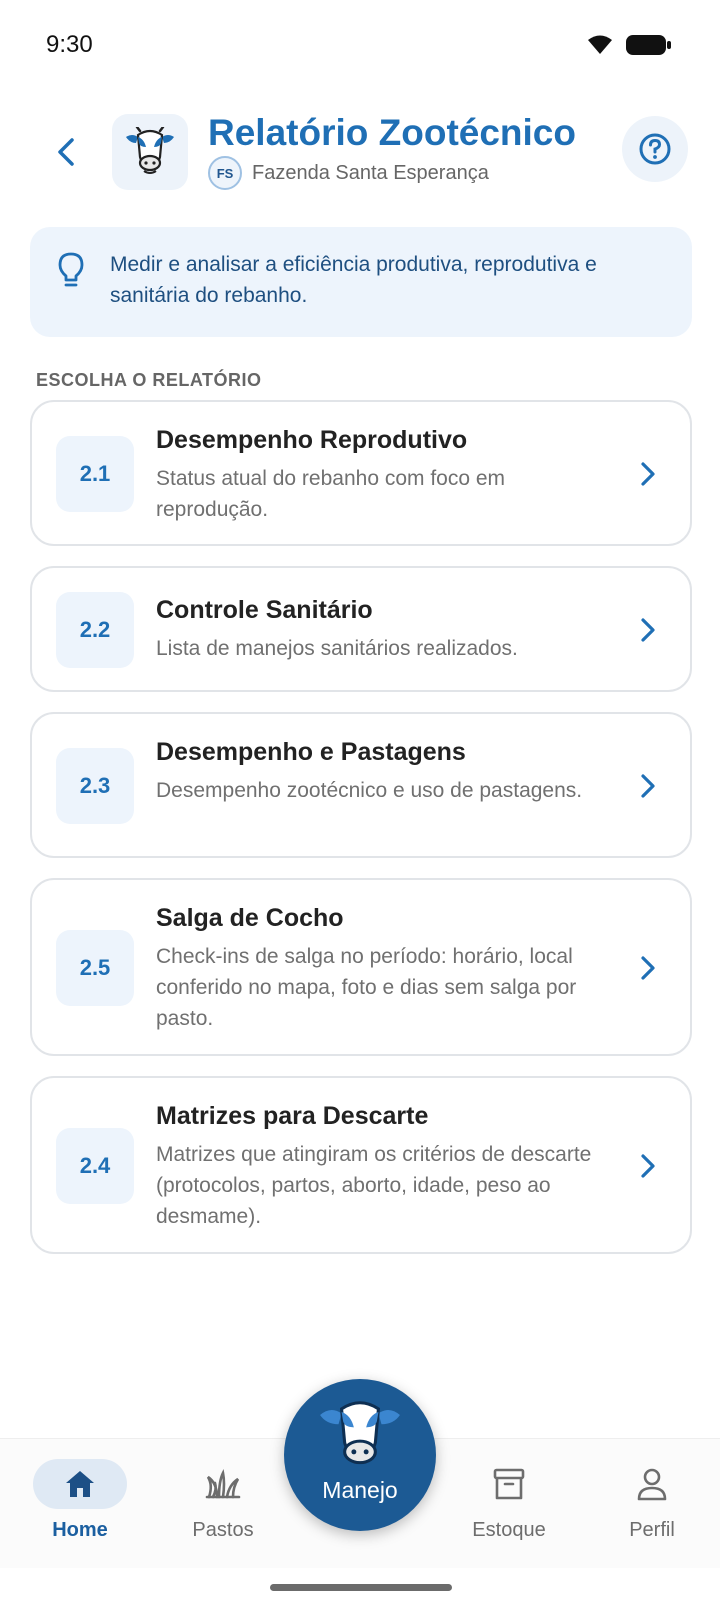  Describe the element at coordinates (80, 1530) in the screenshot. I see `nav-label: Home` at that location.